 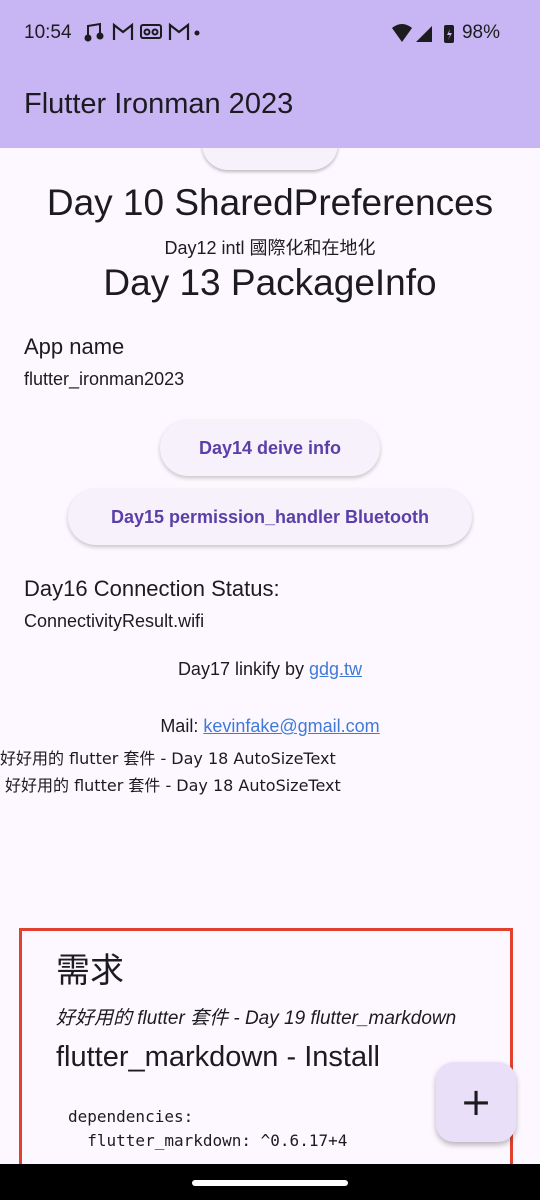 I want to click on app-bar: Flutter Ironman 2023, so click(x=270, y=108).